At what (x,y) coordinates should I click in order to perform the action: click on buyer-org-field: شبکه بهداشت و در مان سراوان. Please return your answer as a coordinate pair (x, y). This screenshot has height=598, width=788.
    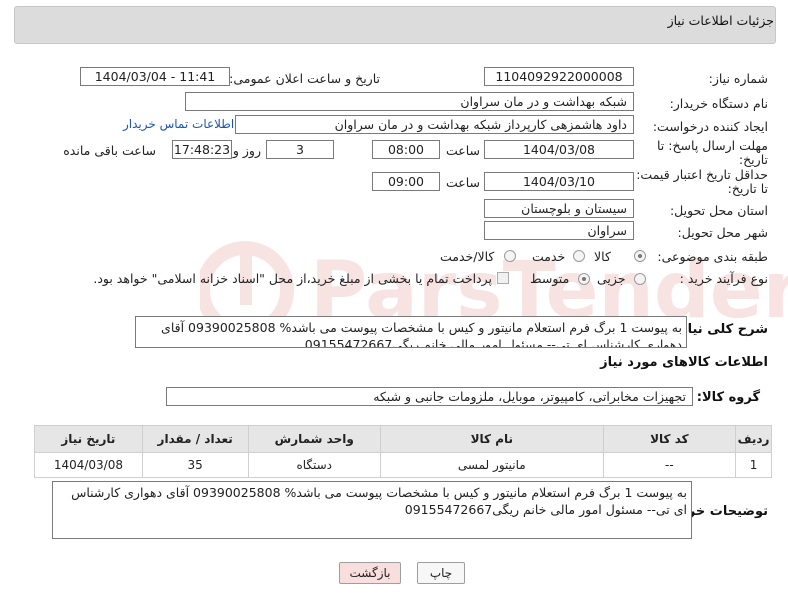
    Looking at the image, I should click on (409, 101).